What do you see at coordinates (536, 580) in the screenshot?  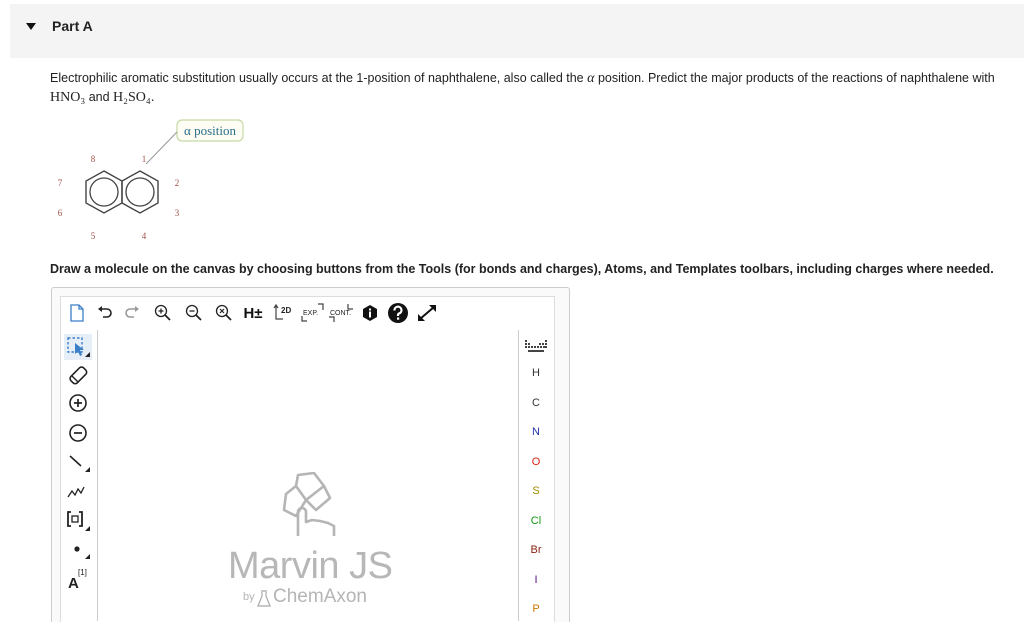 I see `atom-button-i: I` at bounding box center [536, 580].